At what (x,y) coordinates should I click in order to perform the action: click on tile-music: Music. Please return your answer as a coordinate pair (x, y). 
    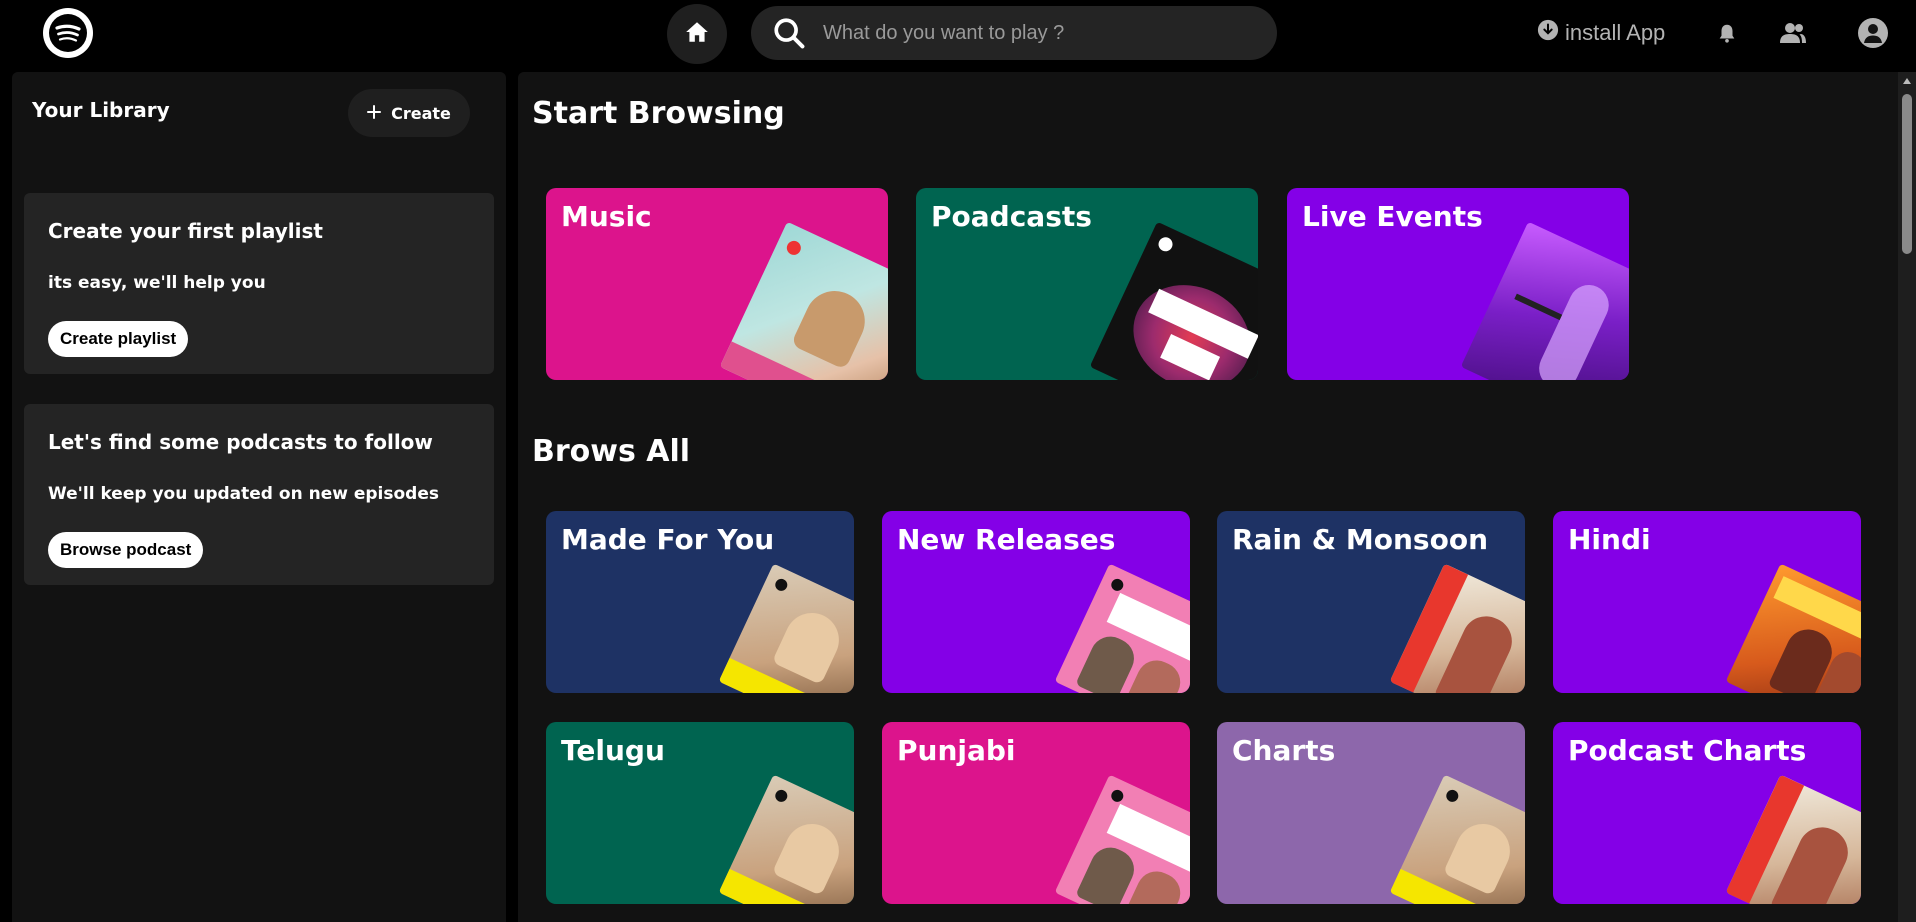
    Looking at the image, I should click on (717, 284).